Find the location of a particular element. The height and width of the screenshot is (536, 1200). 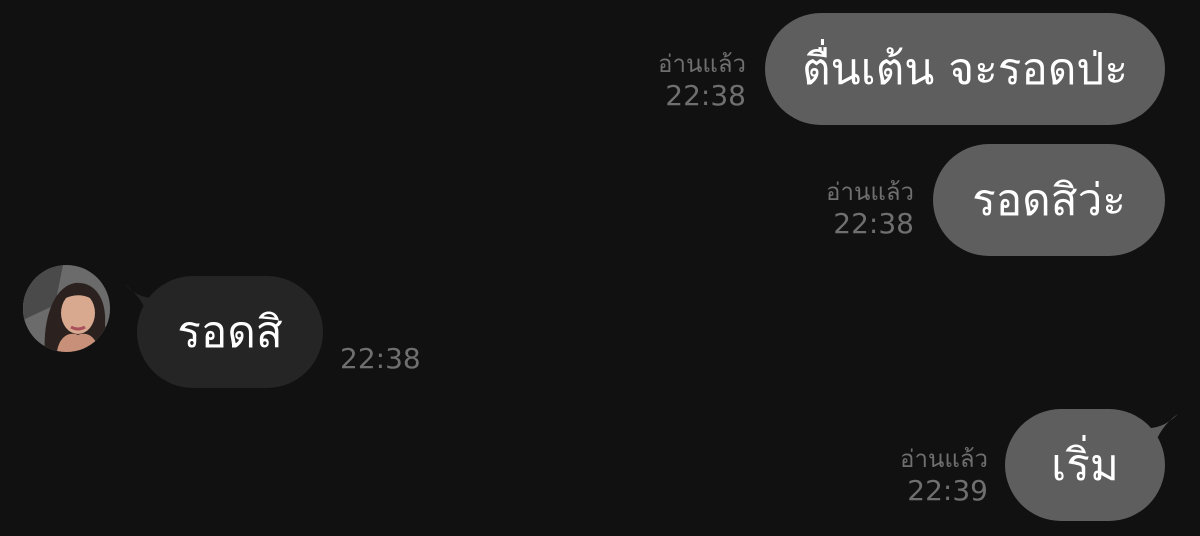

message-text: รอดสิว่ะ is located at coordinates (1049, 200).